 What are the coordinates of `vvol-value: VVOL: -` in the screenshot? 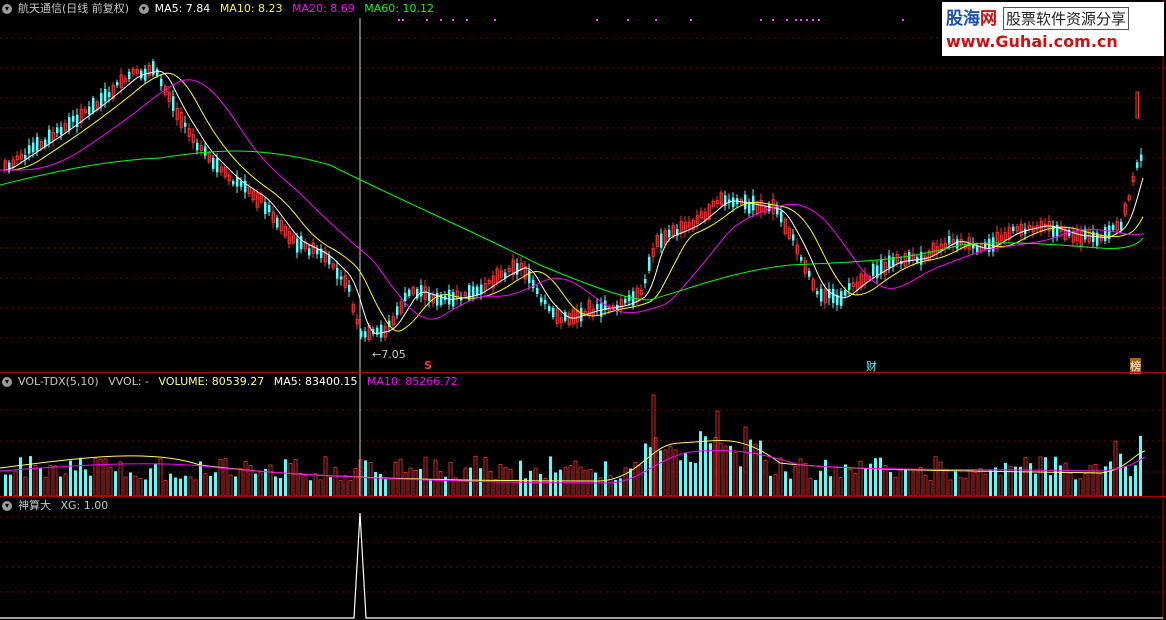 It's located at (129, 381).